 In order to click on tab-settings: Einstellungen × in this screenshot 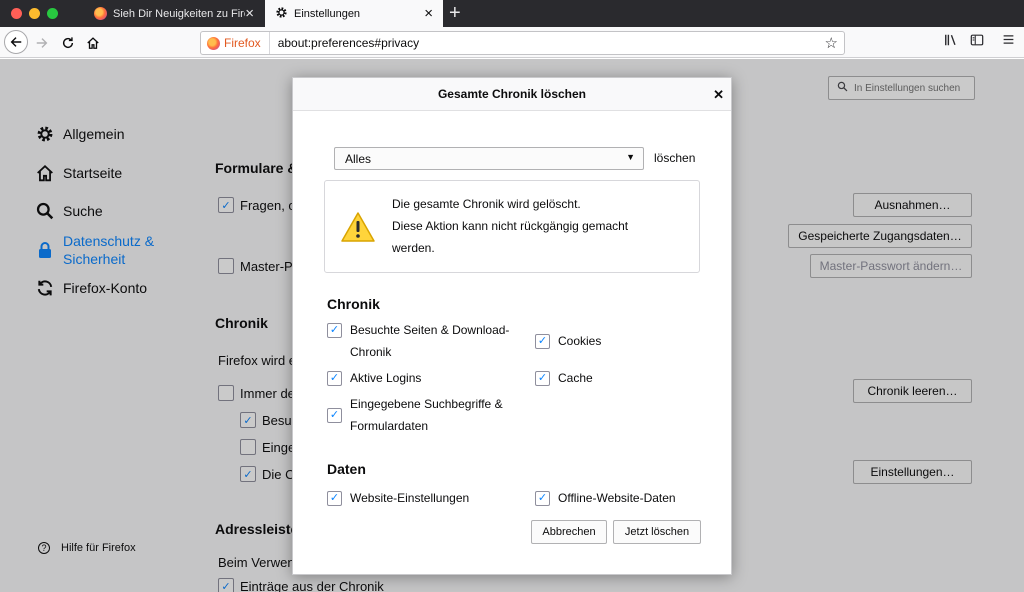, I will do `click(354, 13)`.